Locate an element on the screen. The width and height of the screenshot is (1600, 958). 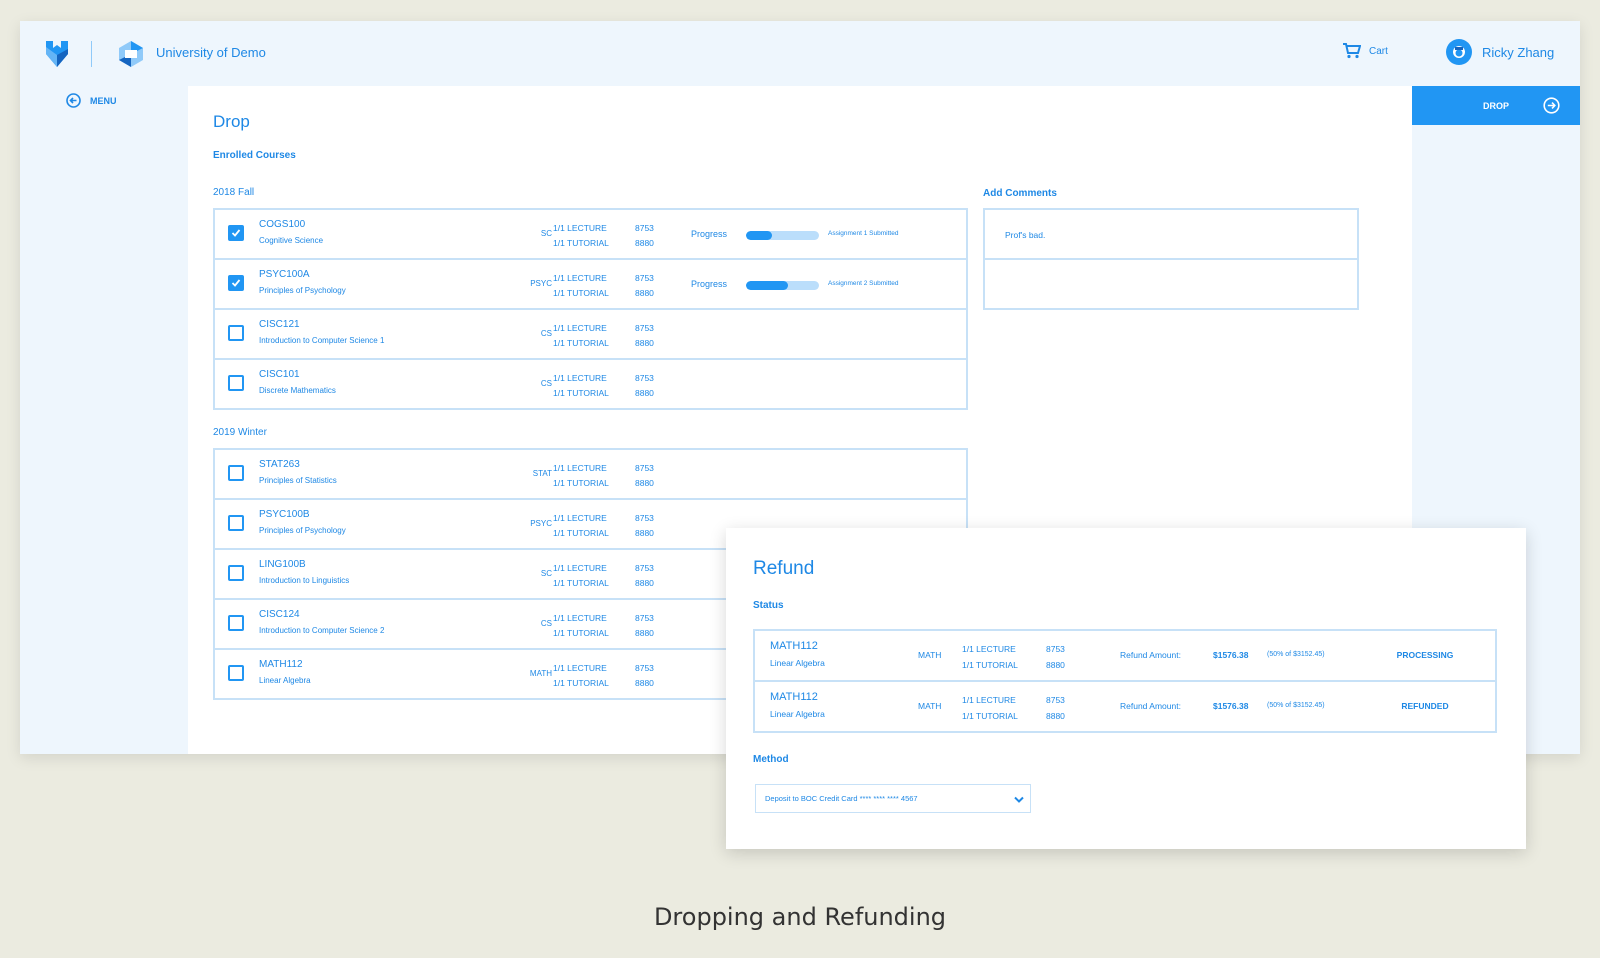
menu-button: MENU is located at coordinates (91, 100).